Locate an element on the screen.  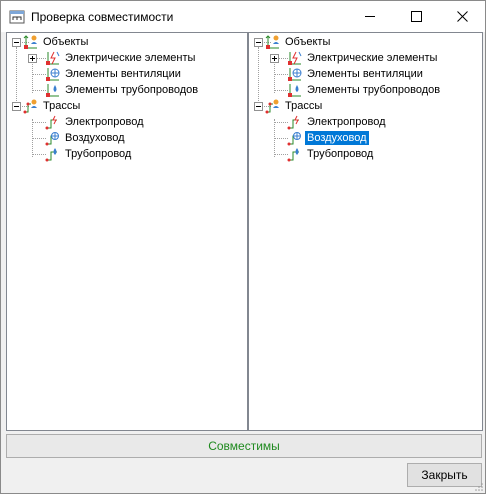
tree-node-label: Воздуховод is located at coordinates (95, 138).